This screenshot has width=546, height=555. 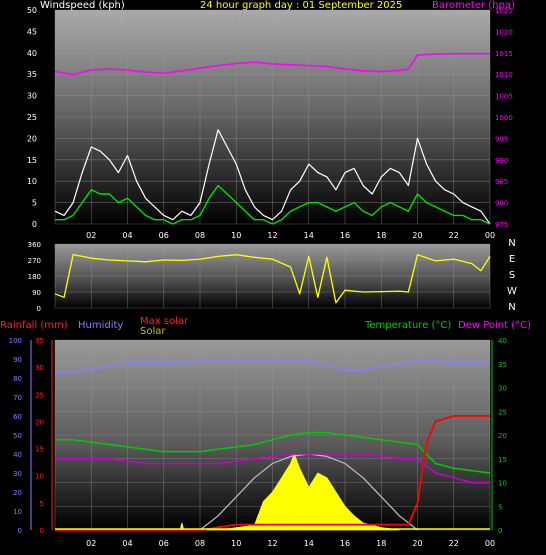 I want to click on humidity-y-tick: 20, so click(x=17, y=493).